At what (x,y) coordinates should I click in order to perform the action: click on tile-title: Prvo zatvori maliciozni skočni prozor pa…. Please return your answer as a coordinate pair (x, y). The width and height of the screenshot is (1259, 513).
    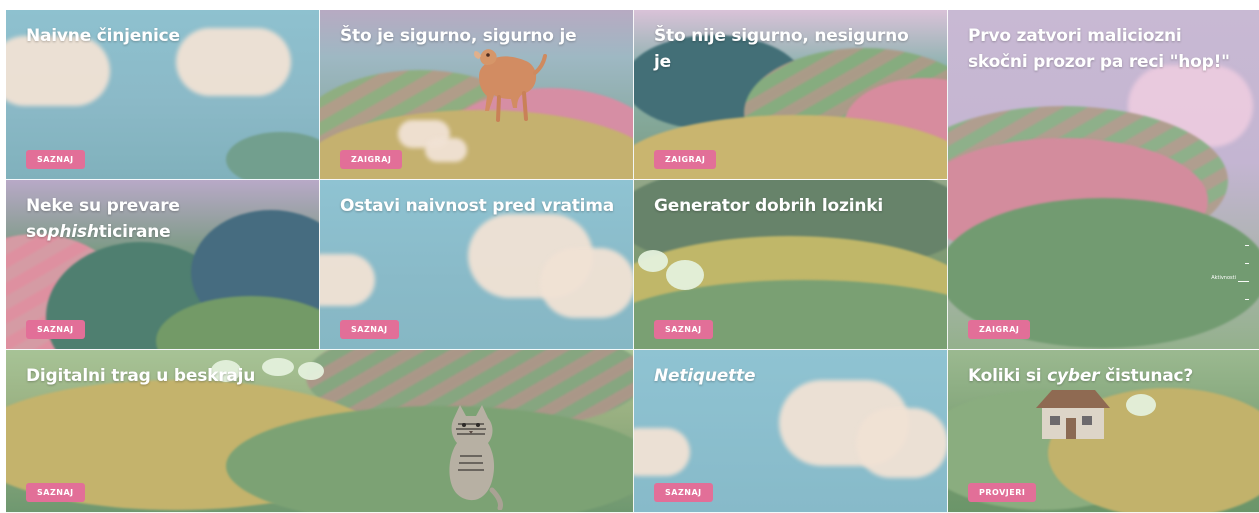
    Looking at the image, I should click on (1105, 49).